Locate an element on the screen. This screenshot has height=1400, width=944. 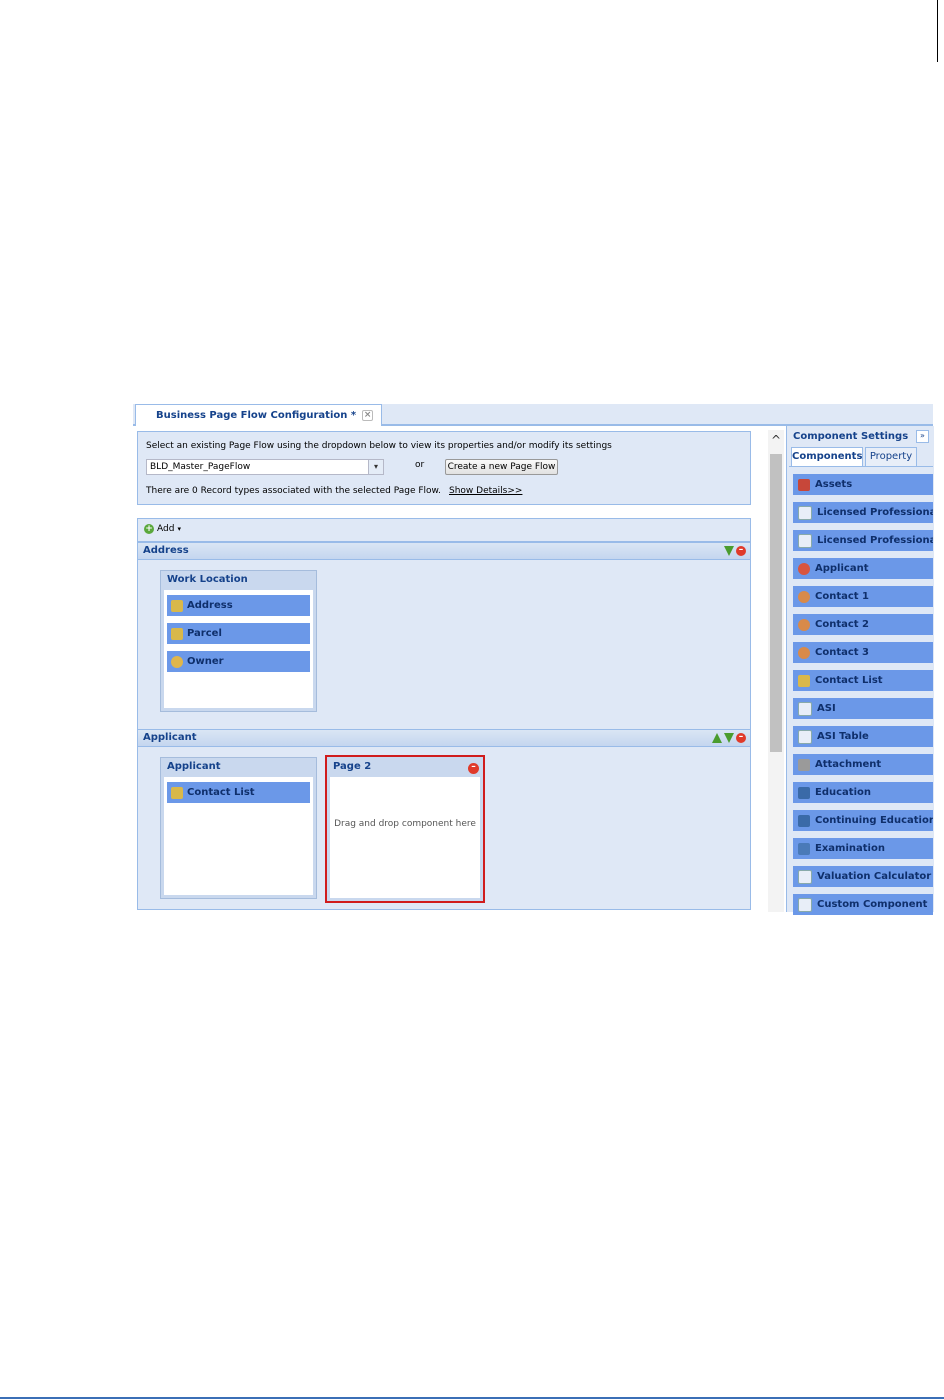
create-page-flow-button: Create a new Page Flow is located at coordinates (501, 467).